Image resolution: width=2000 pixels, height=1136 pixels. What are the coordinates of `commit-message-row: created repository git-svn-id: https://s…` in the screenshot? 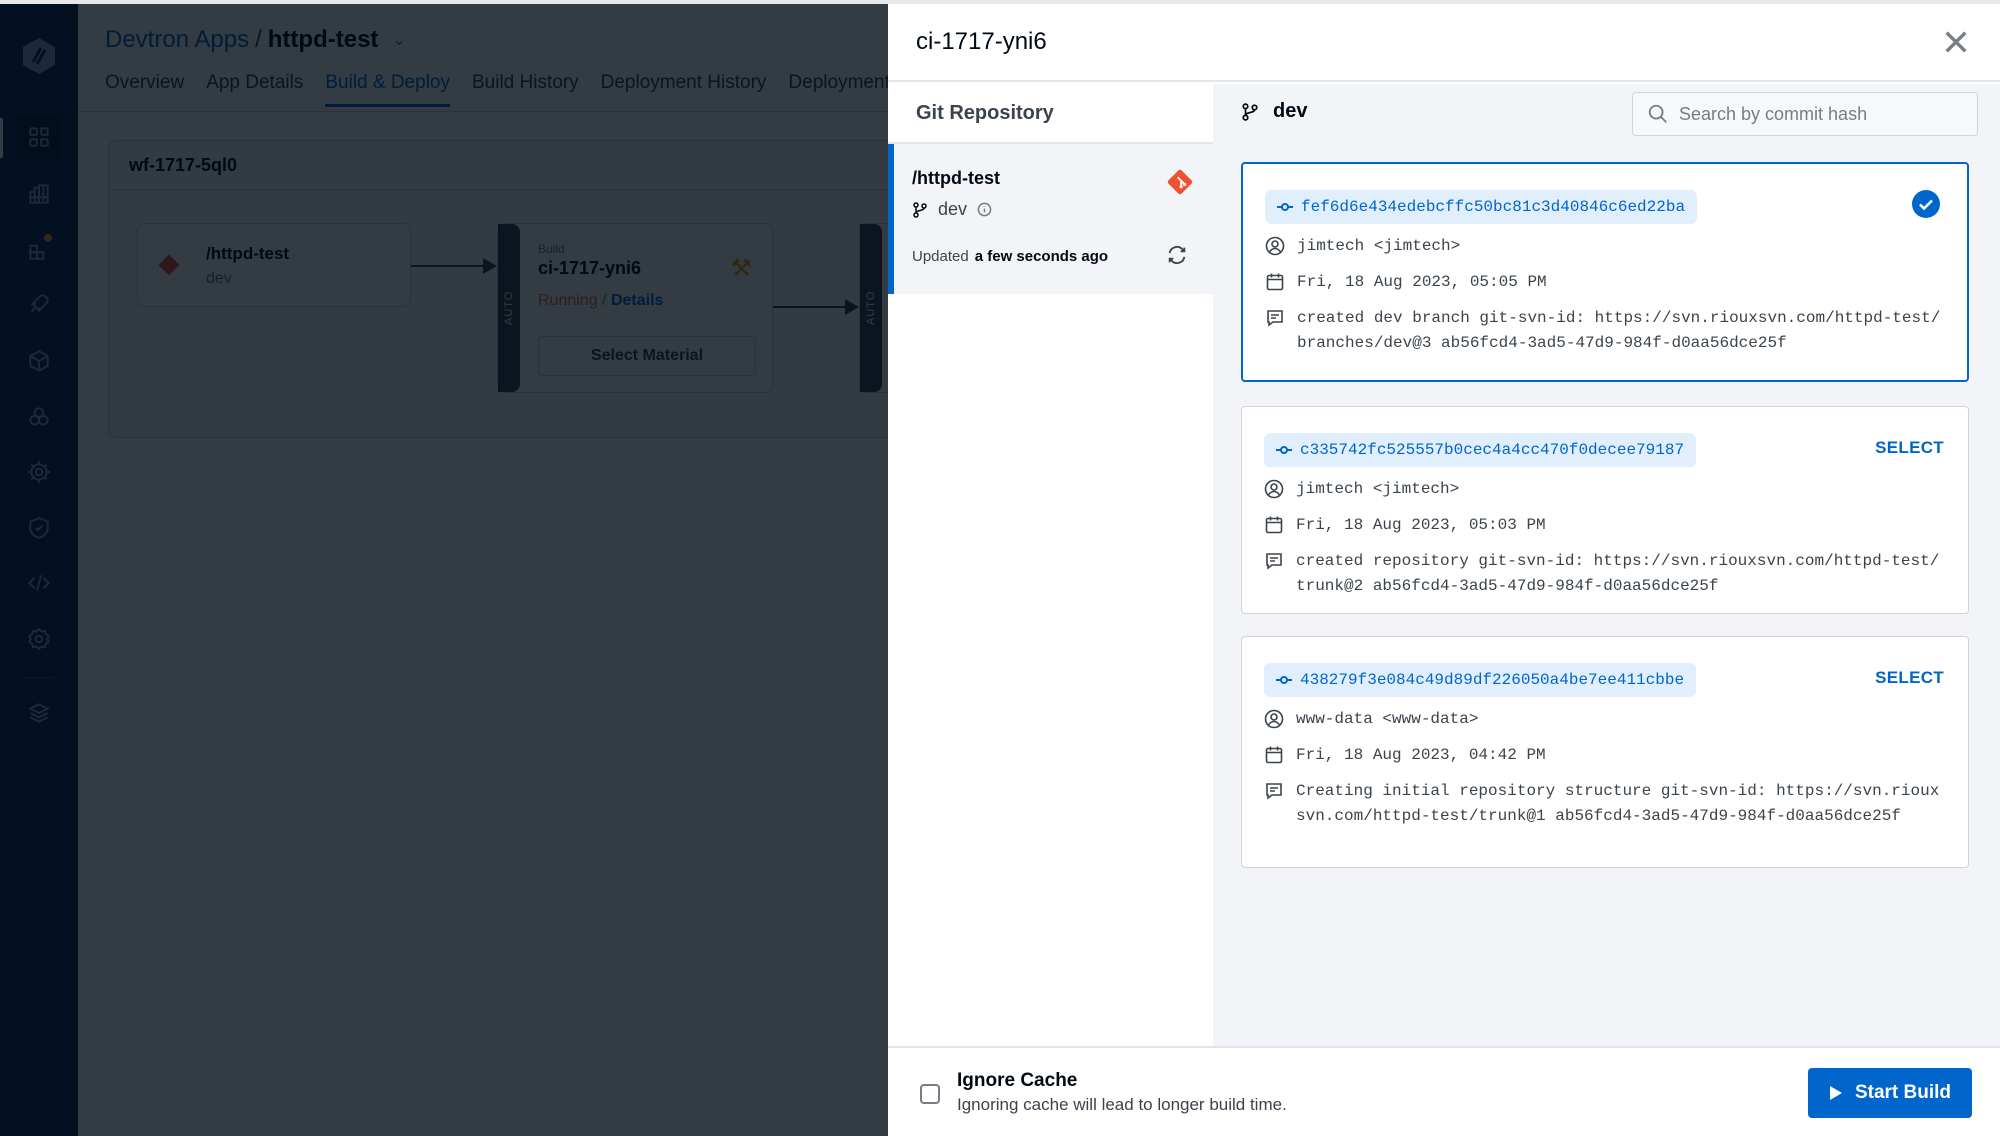 It's located at (1605, 574).